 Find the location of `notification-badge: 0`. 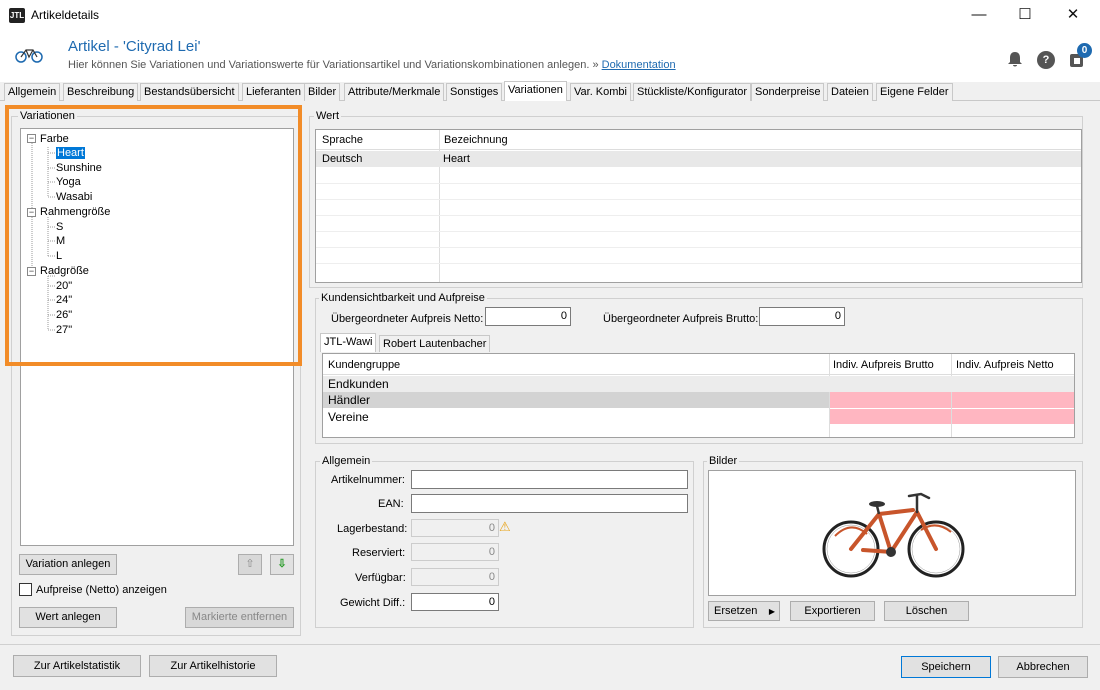

notification-badge: 0 is located at coordinates (1084, 50).